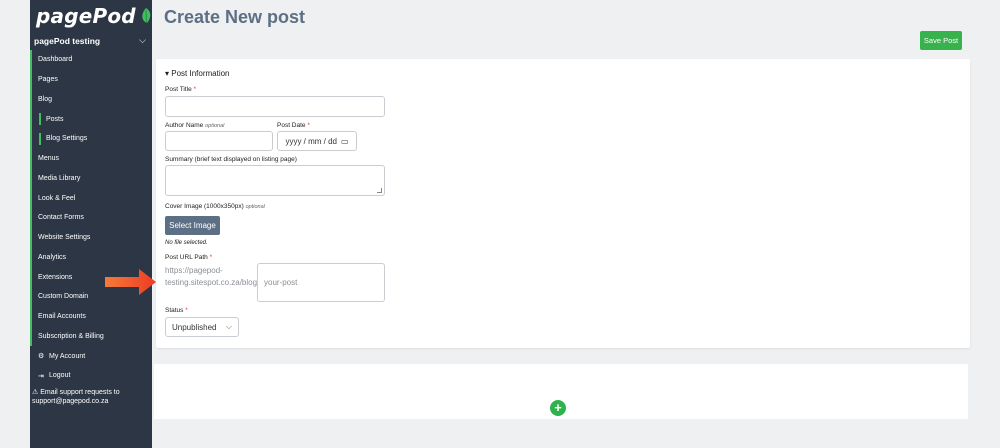 This screenshot has width=1000, height=448. I want to click on sidebar-item-blog-settings: Blog Settings, so click(91, 139).